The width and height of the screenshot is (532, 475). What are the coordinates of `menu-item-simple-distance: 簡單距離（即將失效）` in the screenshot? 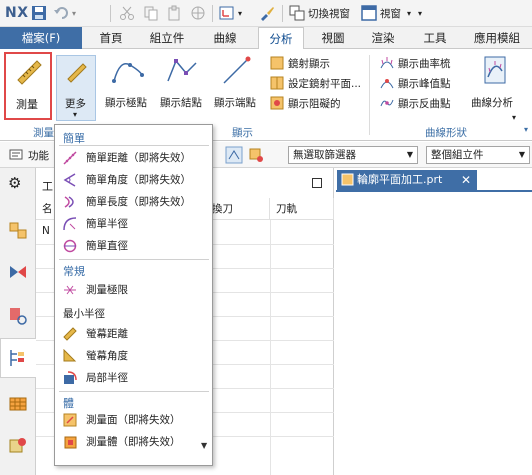 It's located at (133, 158).